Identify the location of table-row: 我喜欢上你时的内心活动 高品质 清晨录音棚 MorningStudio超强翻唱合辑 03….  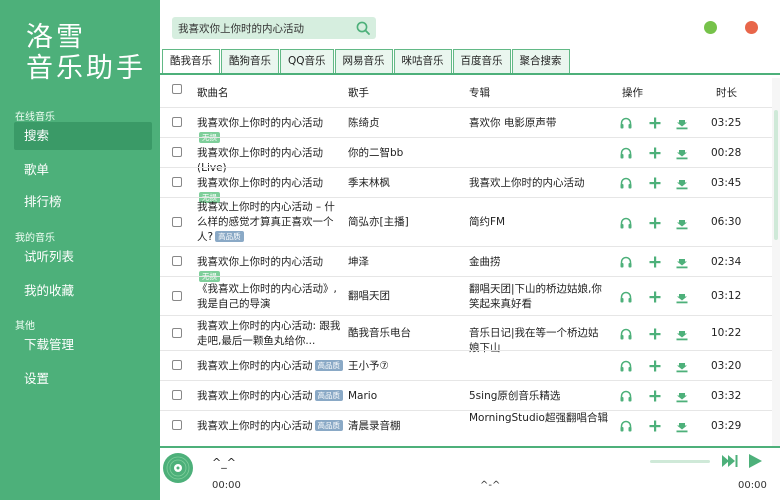
(466, 425).